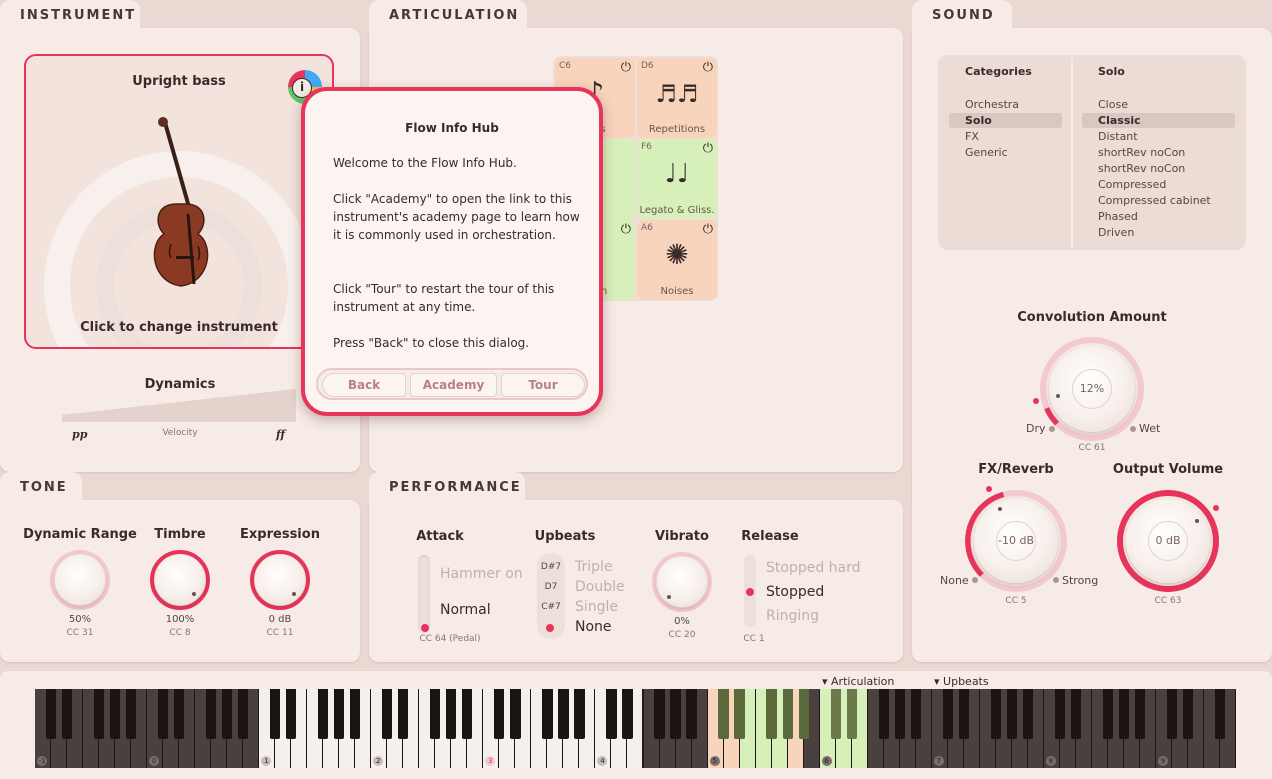 This screenshot has height=779, width=1272. What do you see at coordinates (1118, 216) in the screenshot?
I see `preset-phased: Phased` at bounding box center [1118, 216].